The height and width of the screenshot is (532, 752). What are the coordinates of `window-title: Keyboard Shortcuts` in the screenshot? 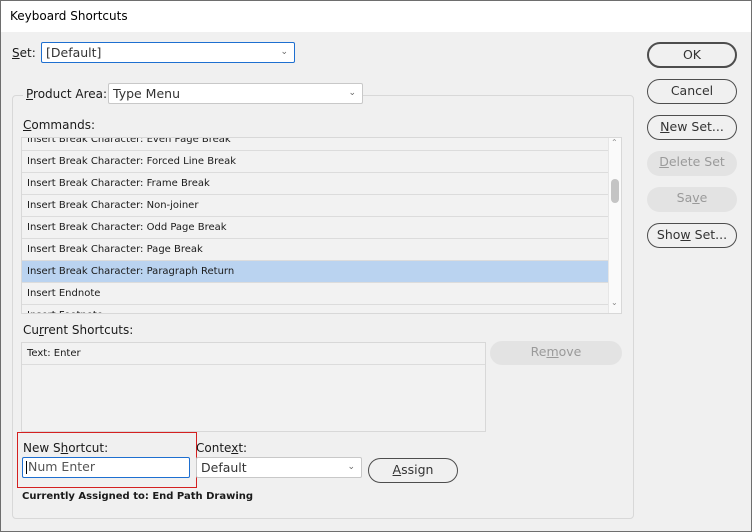 It's located at (69, 16).